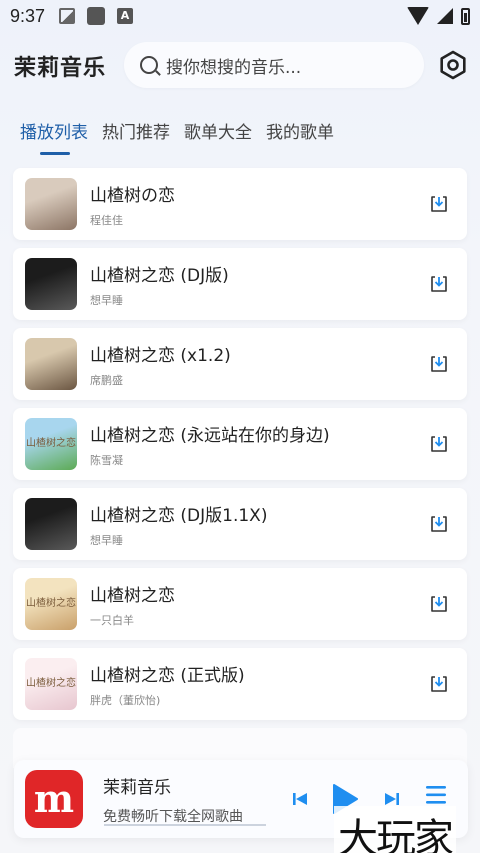  I want to click on song-title: 山楂树之恋 (DJ版), so click(159, 275).